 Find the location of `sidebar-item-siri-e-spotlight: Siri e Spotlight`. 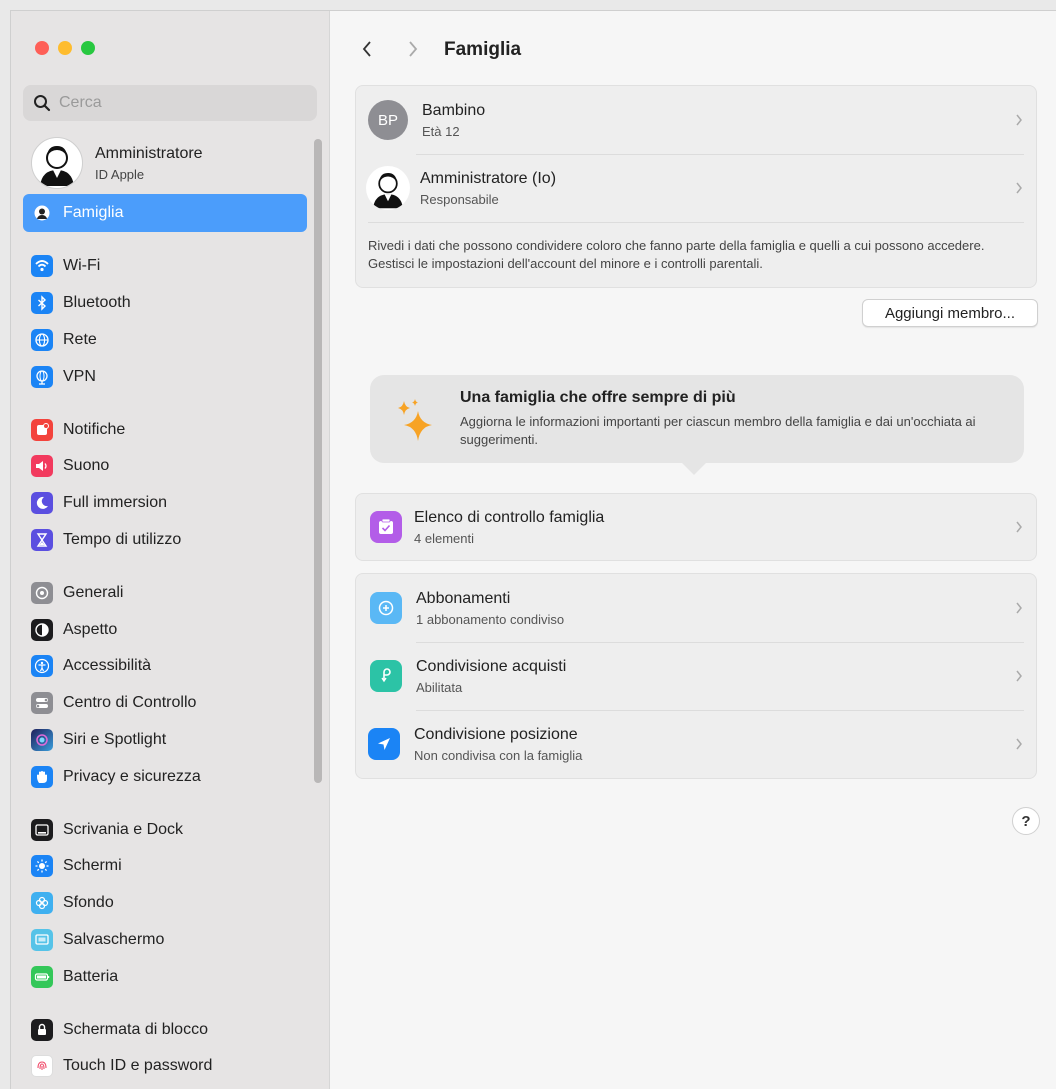

sidebar-item-siri-e-spotlight: Siri e Spotlight is located at coordinates (165, 740).